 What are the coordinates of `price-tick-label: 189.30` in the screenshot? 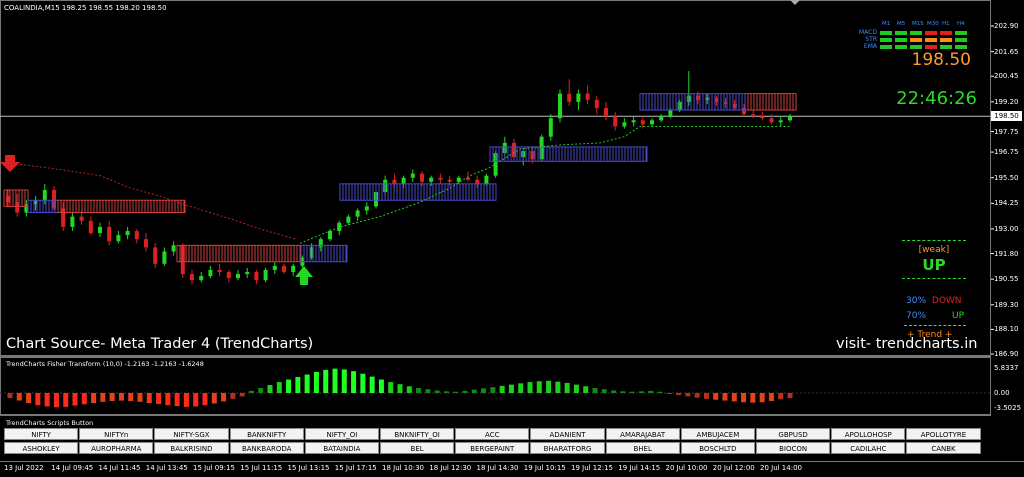 It's located at (1006, 304).